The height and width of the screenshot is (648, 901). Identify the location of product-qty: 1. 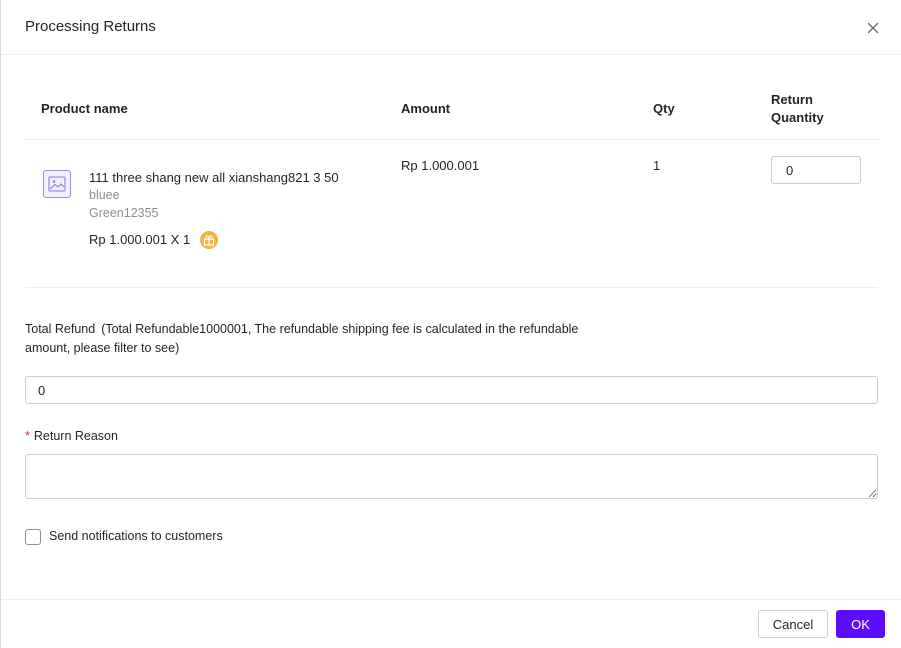
(657, 165).